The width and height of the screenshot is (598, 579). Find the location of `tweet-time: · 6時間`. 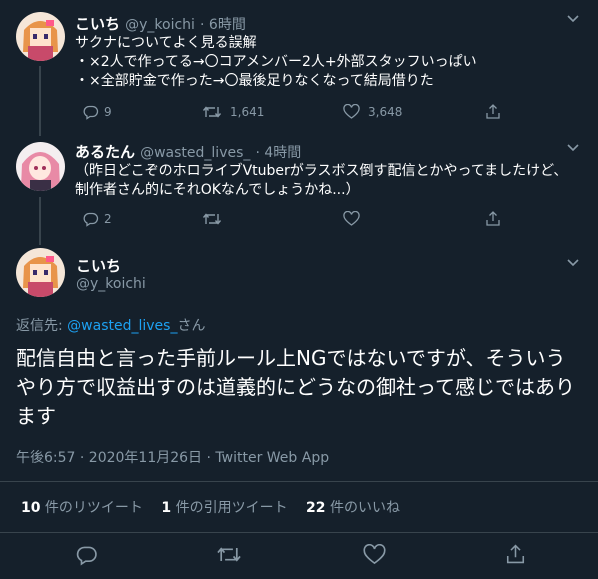

tweet-time: · 6時間 is located at coordinates (223, 25).